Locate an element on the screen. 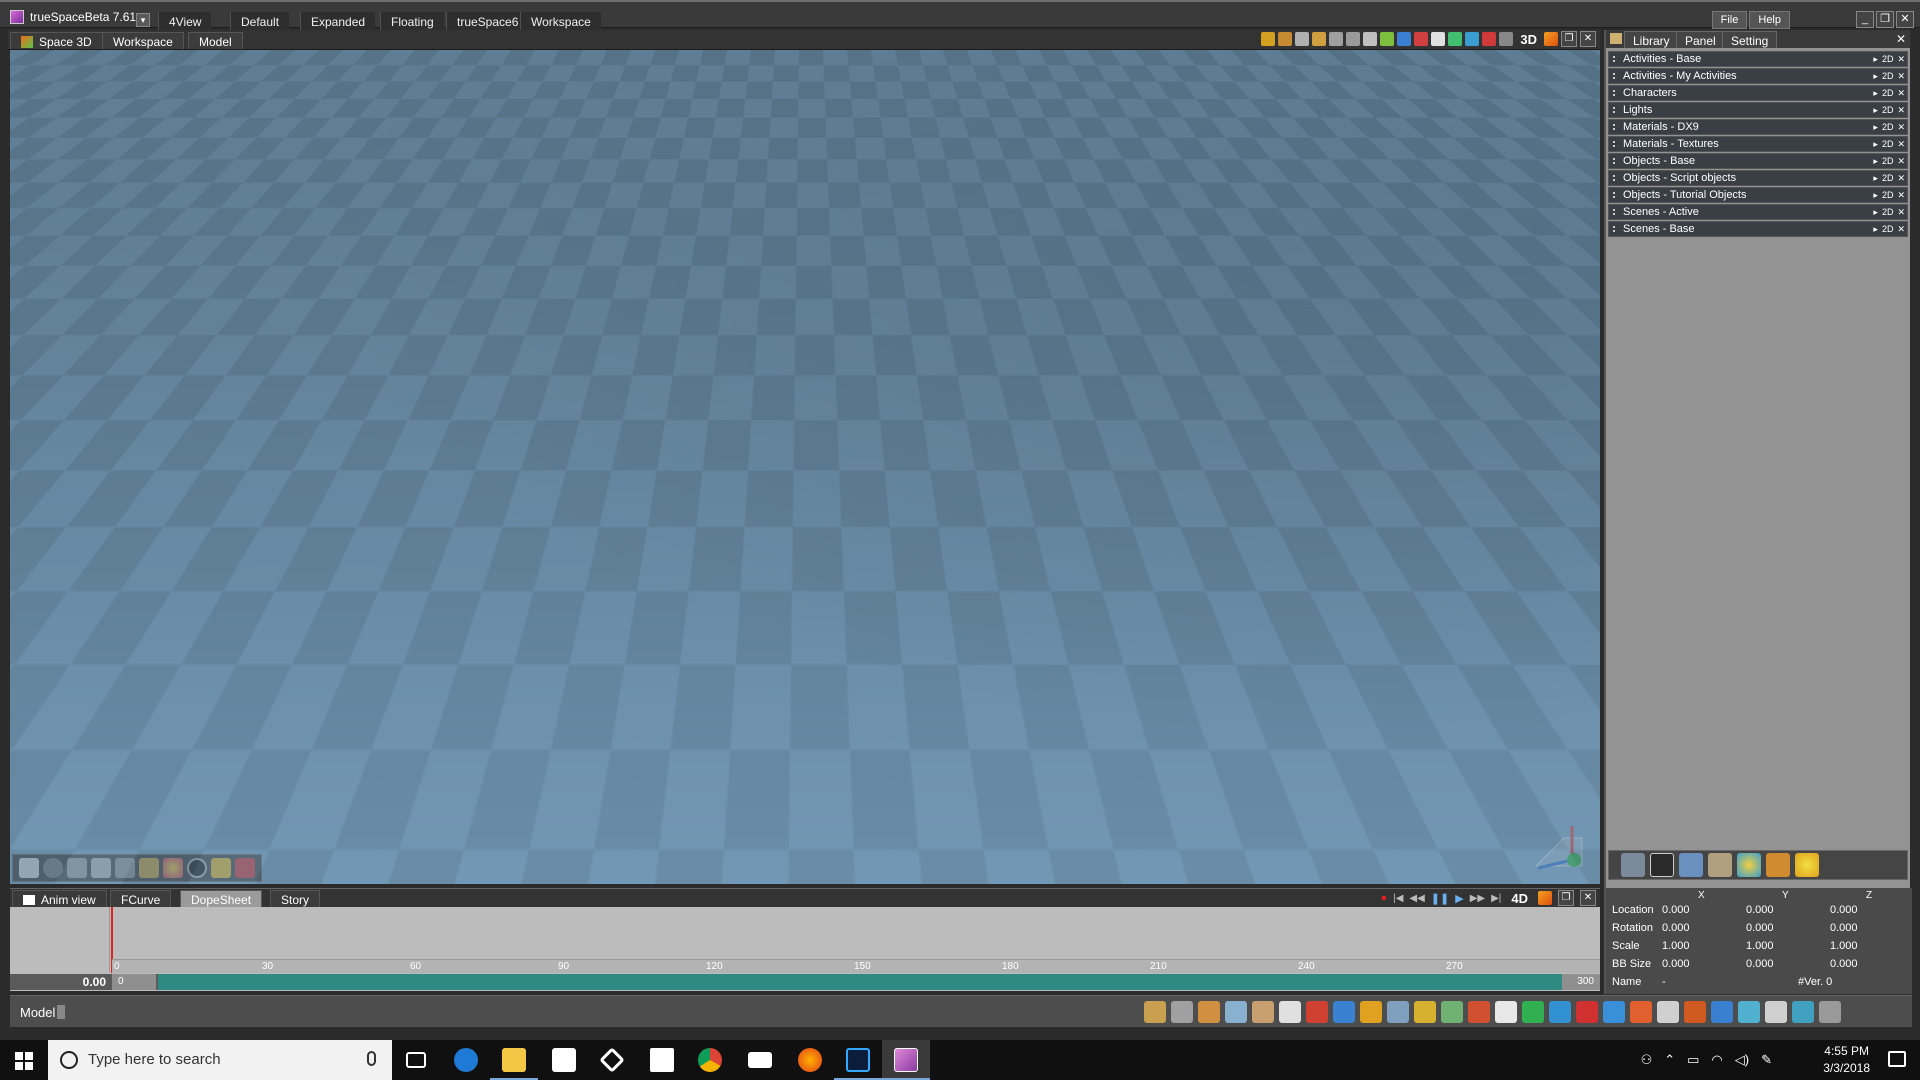  library-item-lights: Lights ▸ 2D ✕ is located at coordinates (1758, 110).